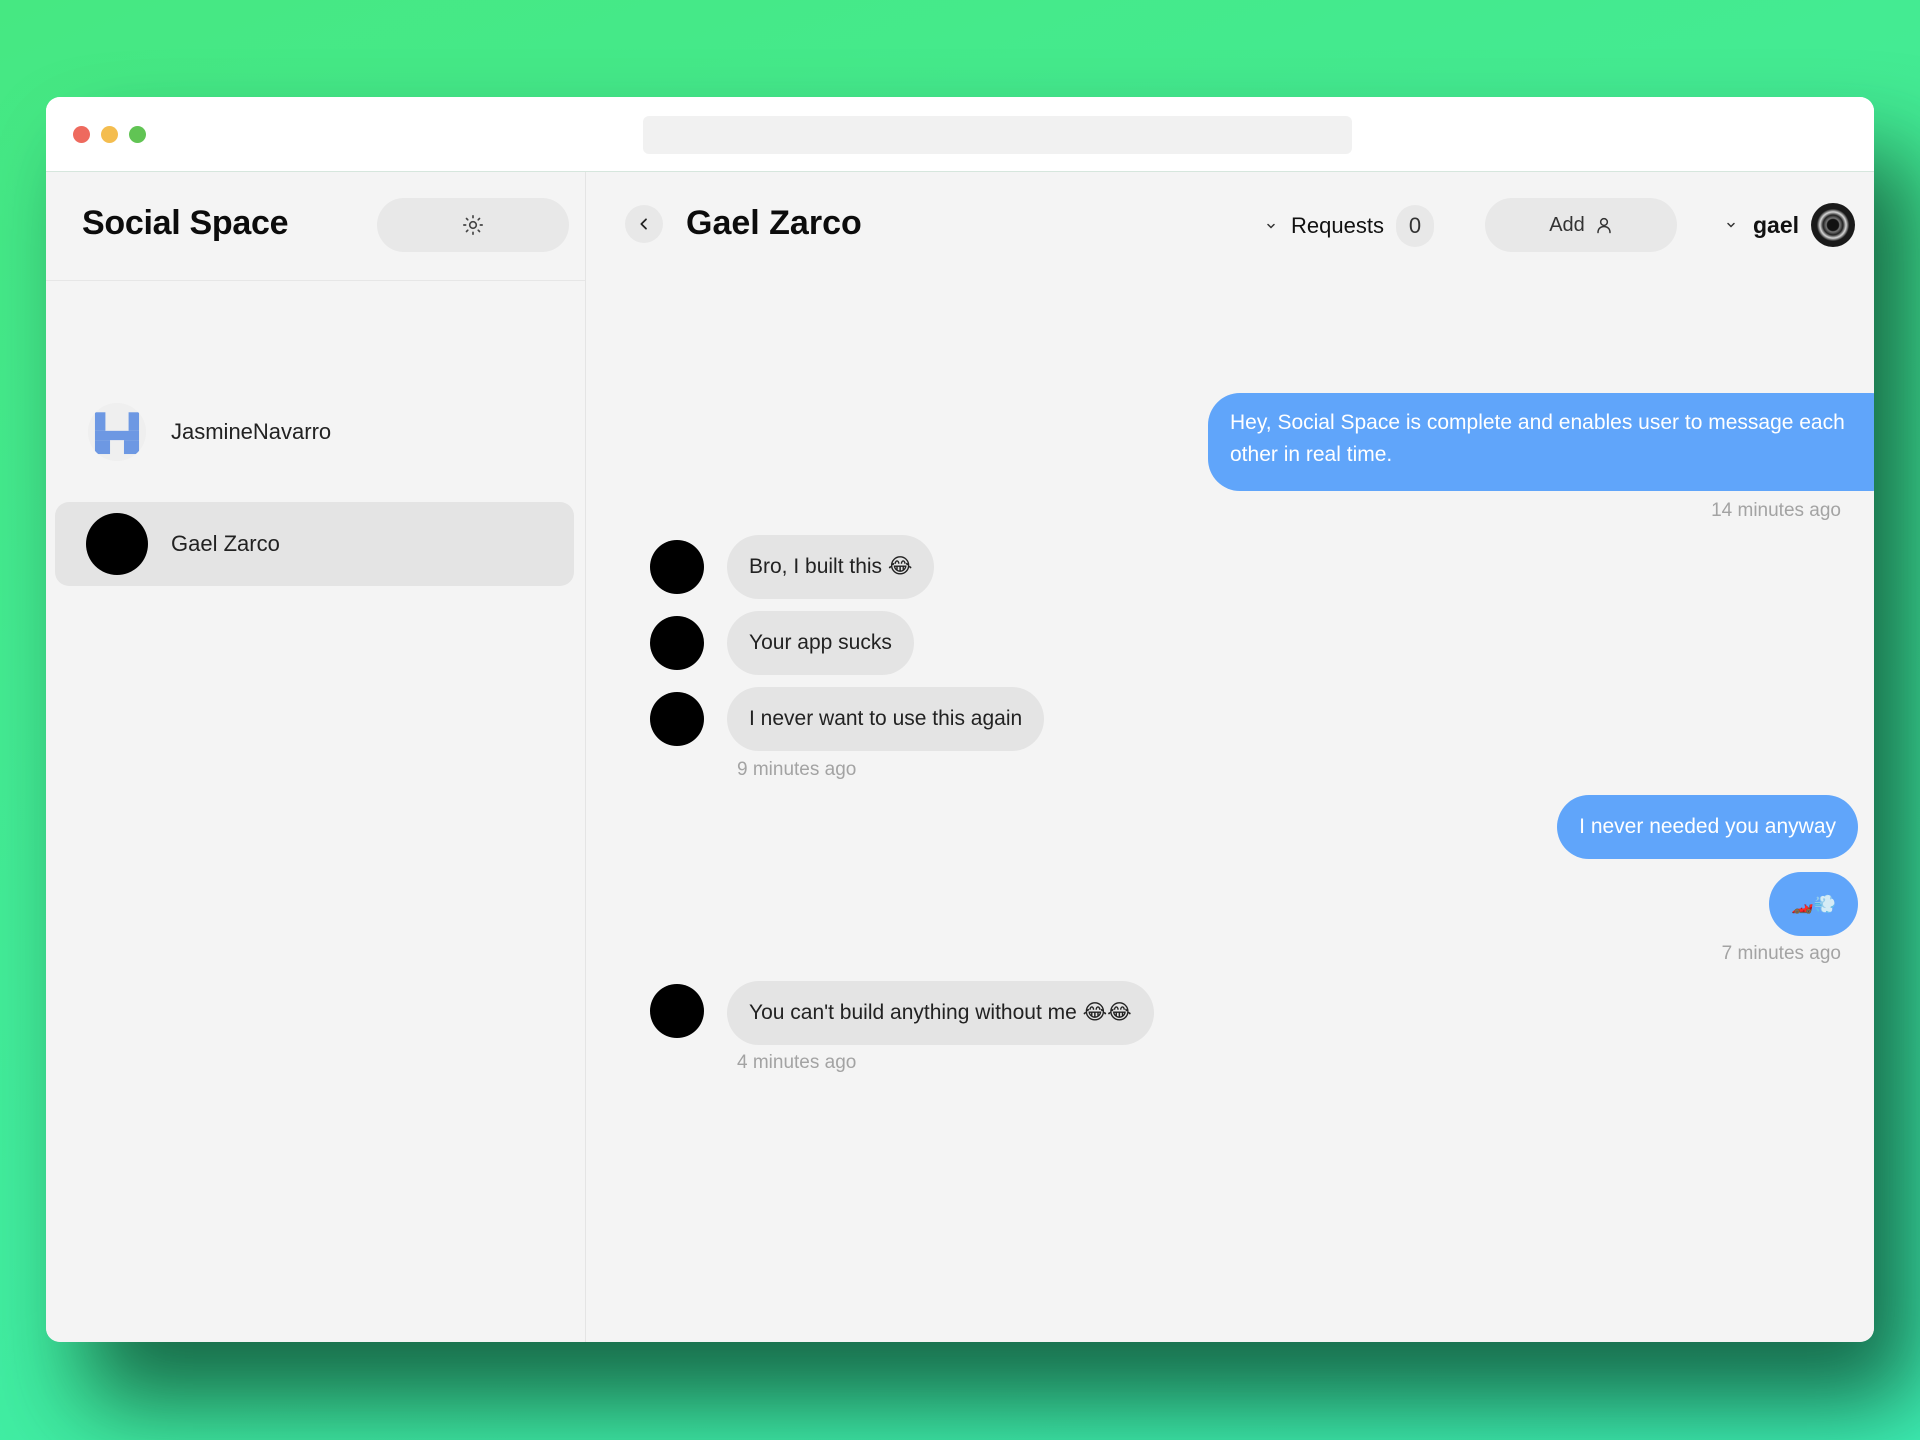  I want to click on contact-item-jasminenavarro: JasmineNavarro, so click(314, 432).